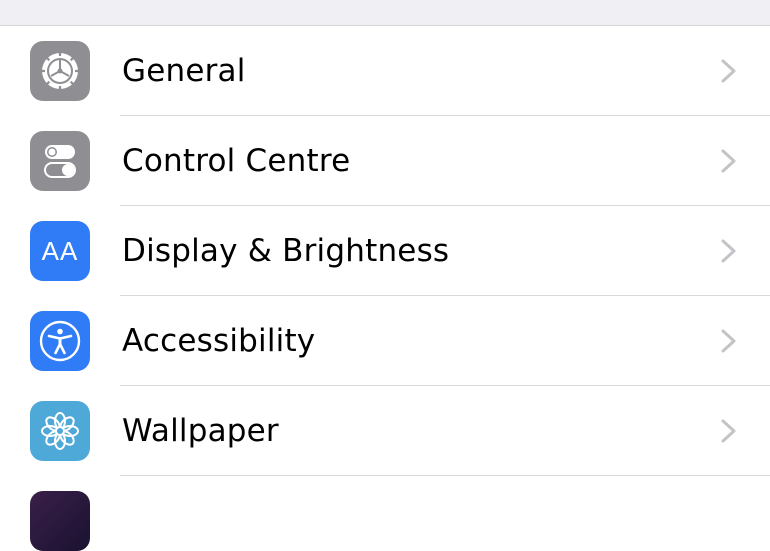 This screenshot has width=770, height=551. Describe the element at coordinates (60, 431) in the screenshot. I see `flower-icon` at that location.